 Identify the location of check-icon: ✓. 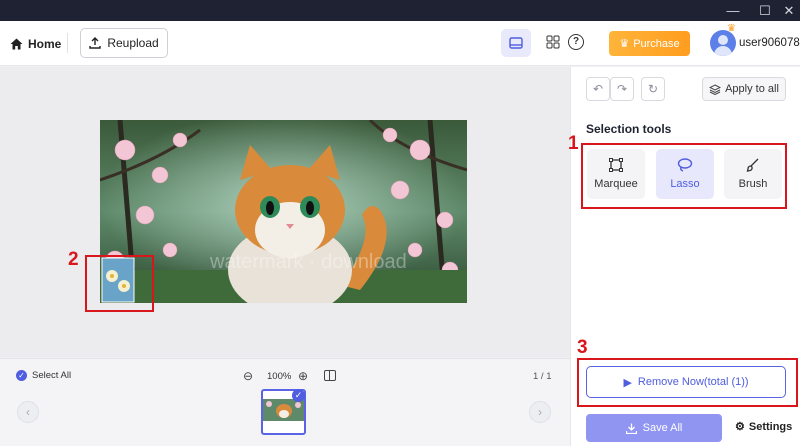
(21, 375).